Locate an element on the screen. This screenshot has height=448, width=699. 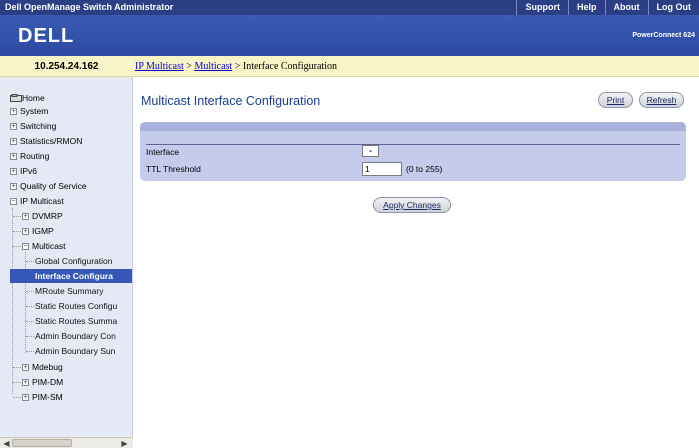
sidebar-item-label: PIM-DM is located at coordinates (48, 382).